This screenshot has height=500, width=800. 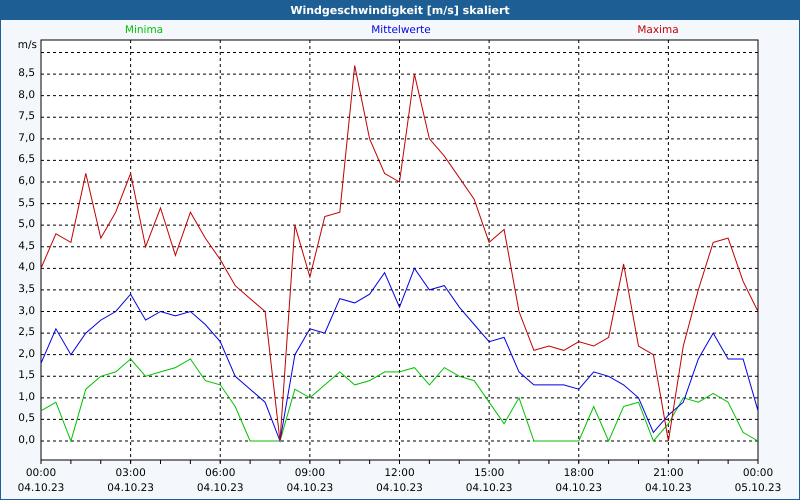 I want to click on x-tick-label: 21:00 04.10.23, so click(x=668, y=481).